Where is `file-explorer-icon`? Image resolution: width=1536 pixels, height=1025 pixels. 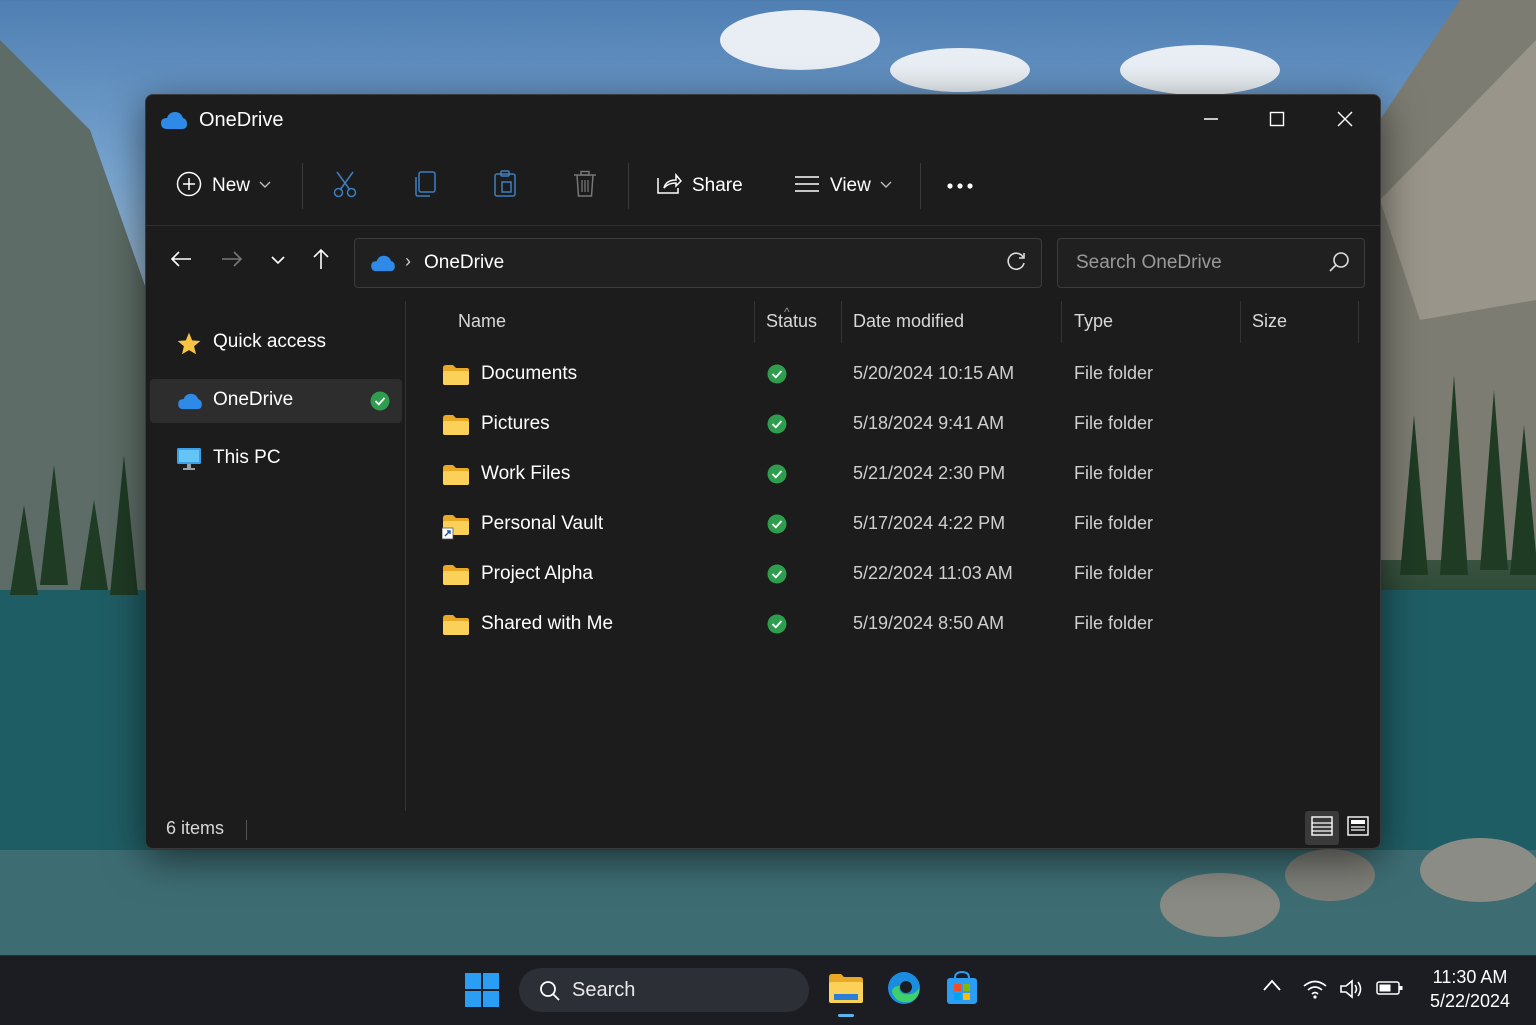 file-explorer-icon is located at coordinates (846, 990).